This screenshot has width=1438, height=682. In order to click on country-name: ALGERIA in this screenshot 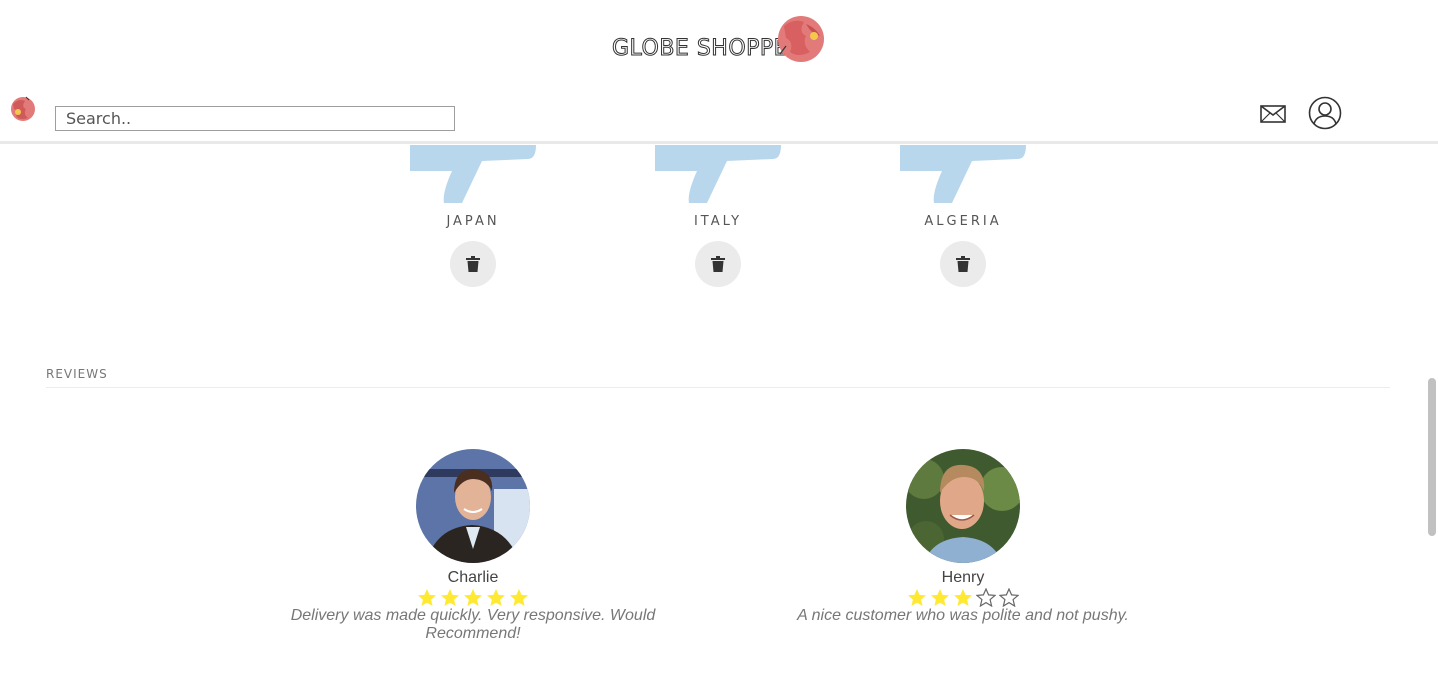, I will do `click(963, 221)`.